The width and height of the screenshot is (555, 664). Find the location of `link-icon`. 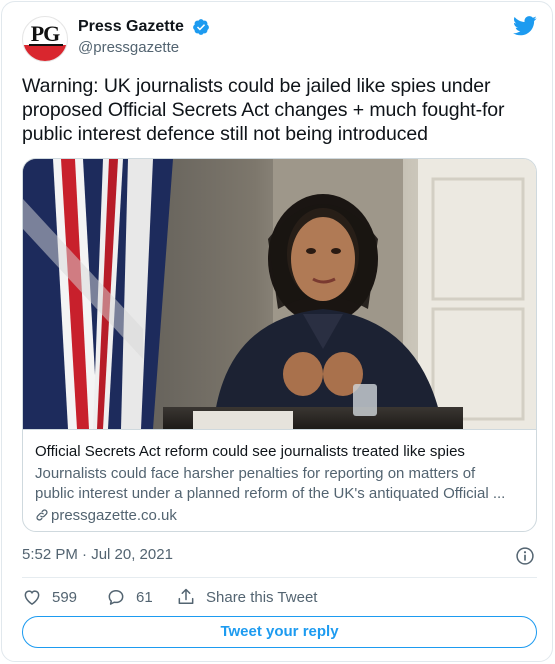

link-icon is located at coordinates (42, 515).